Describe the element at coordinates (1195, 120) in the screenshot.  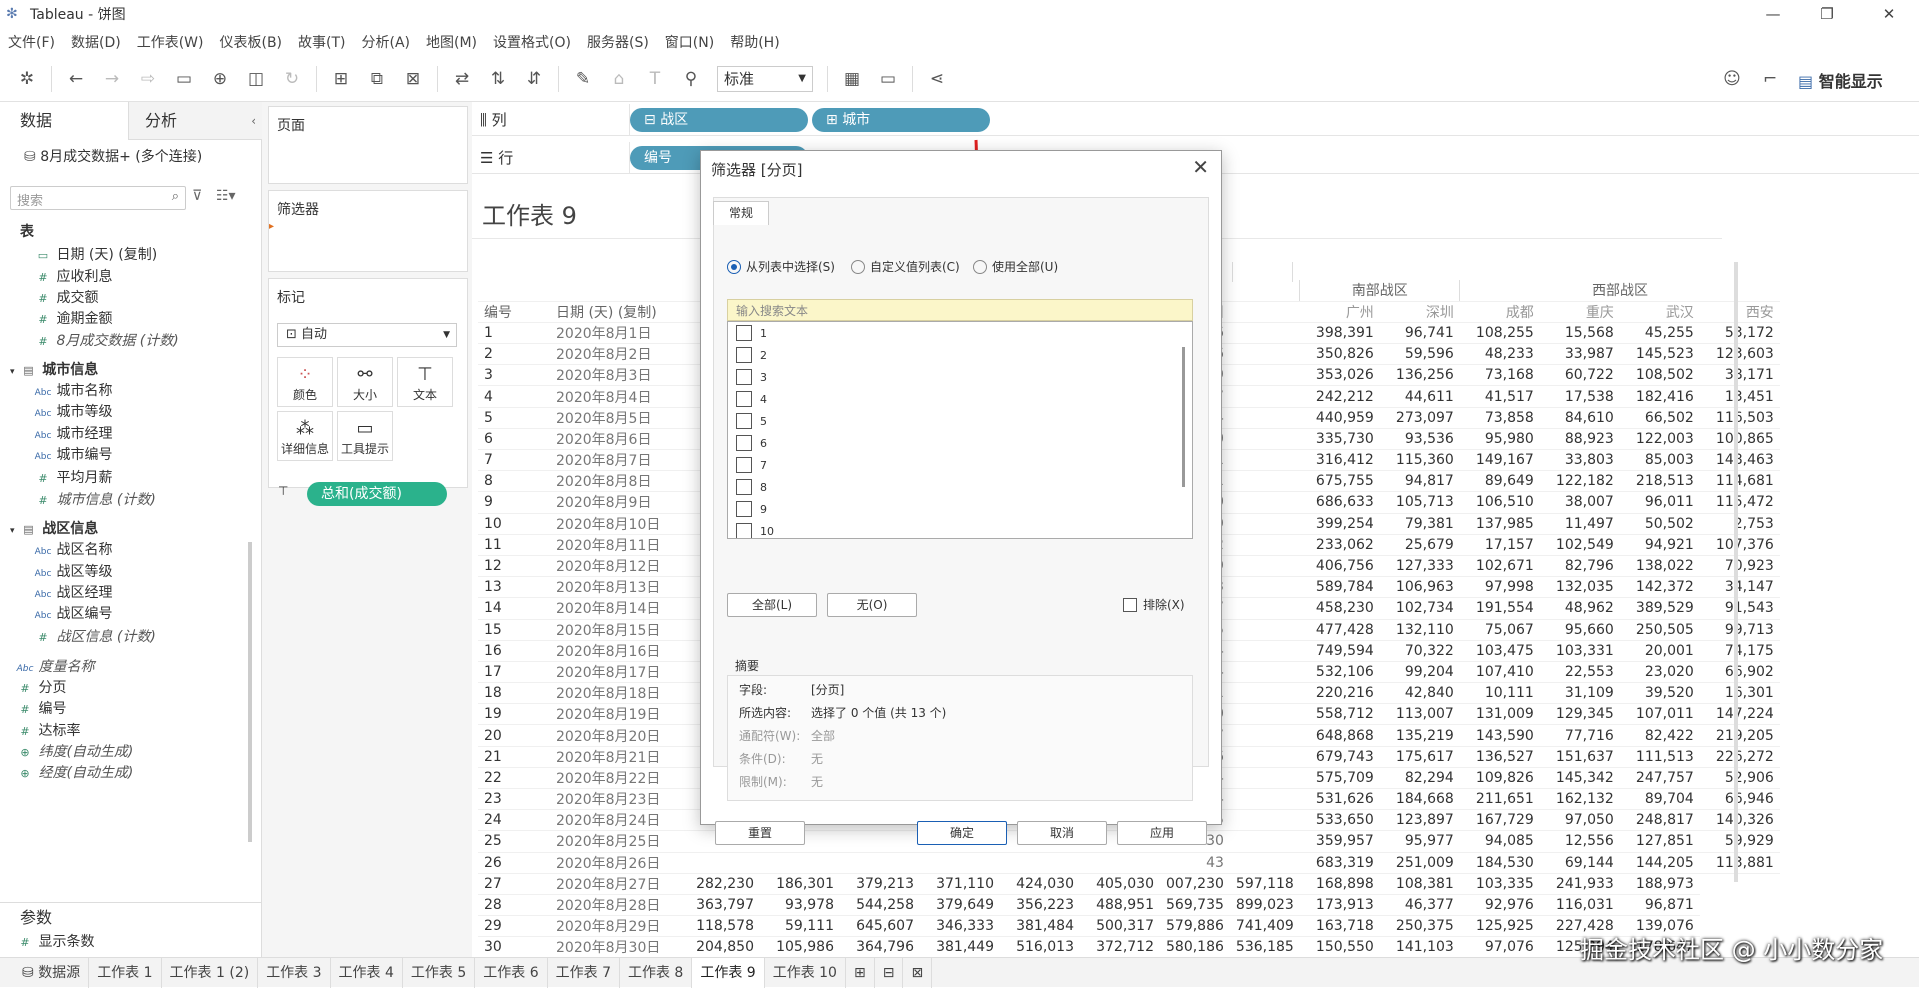
I see `columns-shelf: ⫼ 列 ⊟ 战区 ⊞ 城市` at that location.